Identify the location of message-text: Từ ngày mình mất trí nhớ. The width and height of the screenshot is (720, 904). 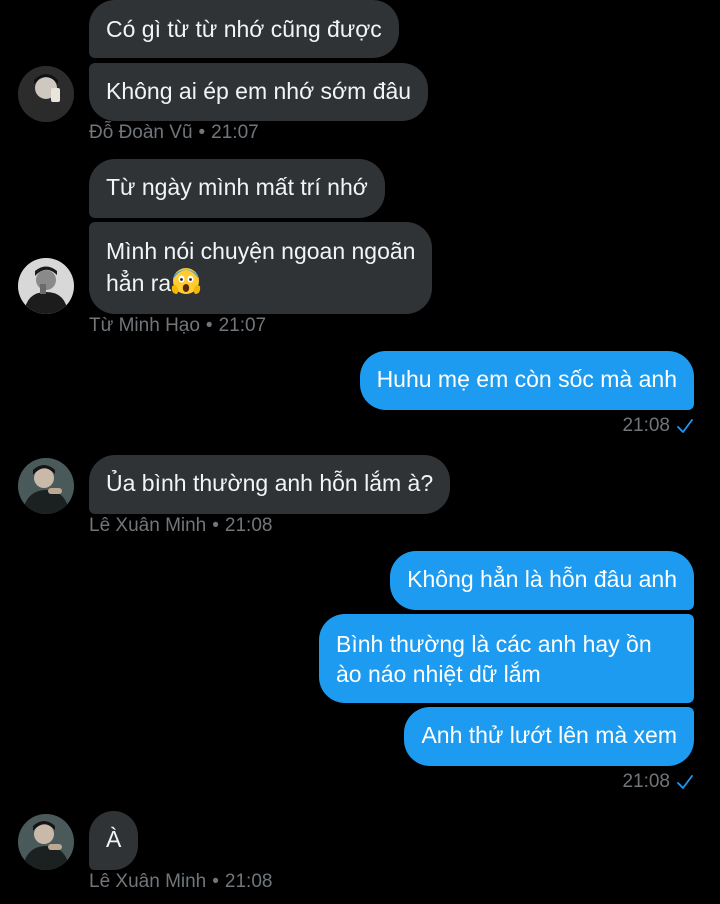
(237, 187).